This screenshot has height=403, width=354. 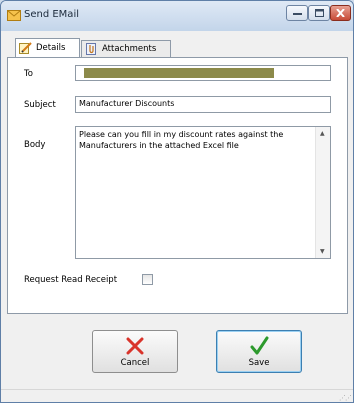 I want to click on tab-attachments-label: Attachments, so click(x=129, y=49).